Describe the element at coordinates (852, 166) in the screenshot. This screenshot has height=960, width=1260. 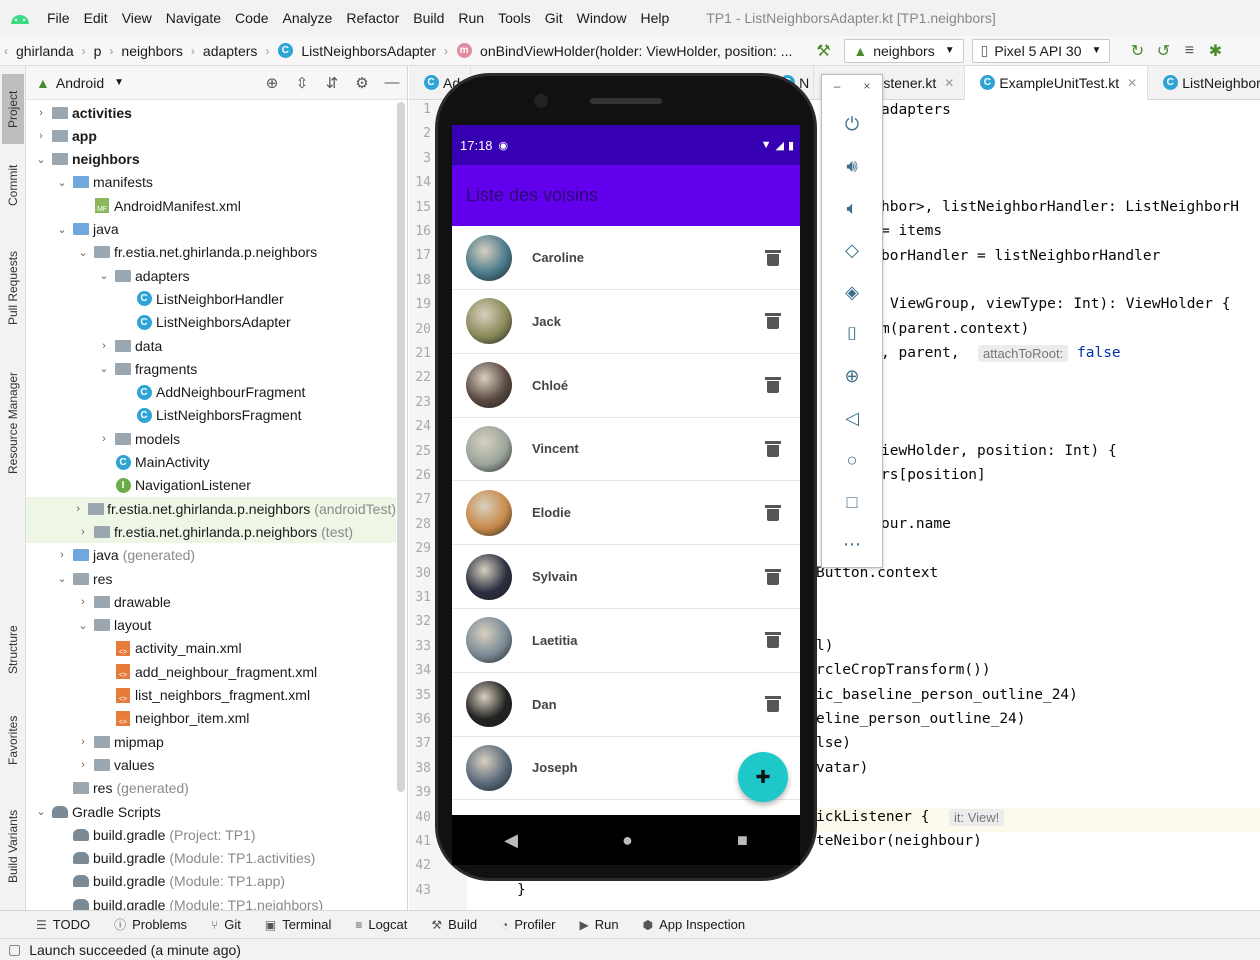
I see `volume-up-icon: 🔊︎` at that location.